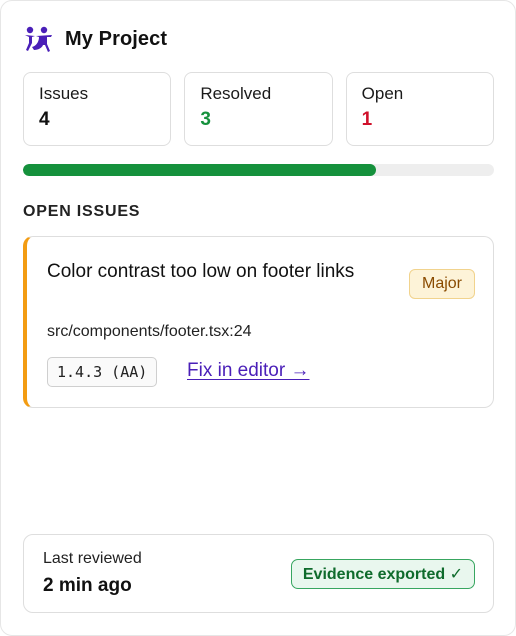 Image resolution: width=516 pixels, height=636 pixels. Describe the element at coordinates (64, 93) in the screenshot. I see `stat-label: Issues` at that location.